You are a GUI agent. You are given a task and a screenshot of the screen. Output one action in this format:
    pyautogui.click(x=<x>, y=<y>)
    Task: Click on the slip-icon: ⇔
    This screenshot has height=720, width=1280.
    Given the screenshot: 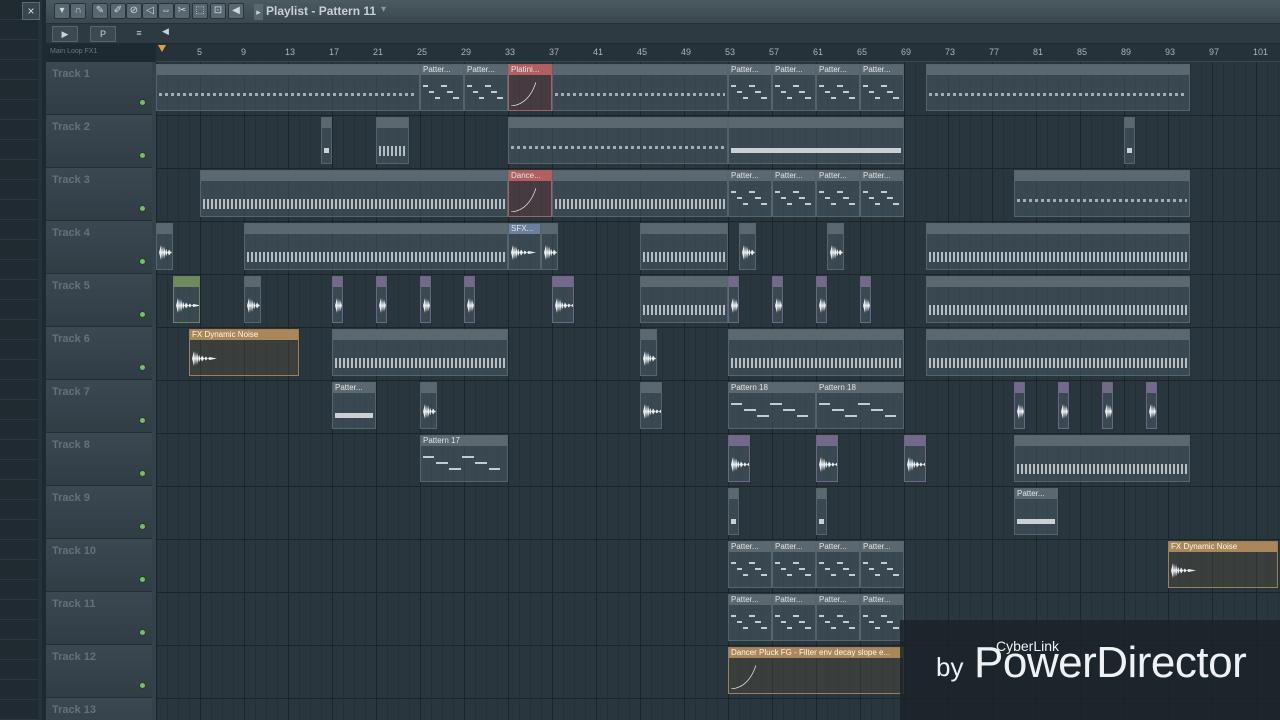 What is the action you would take?
    pyautogui.click(x=166, y=11)
    